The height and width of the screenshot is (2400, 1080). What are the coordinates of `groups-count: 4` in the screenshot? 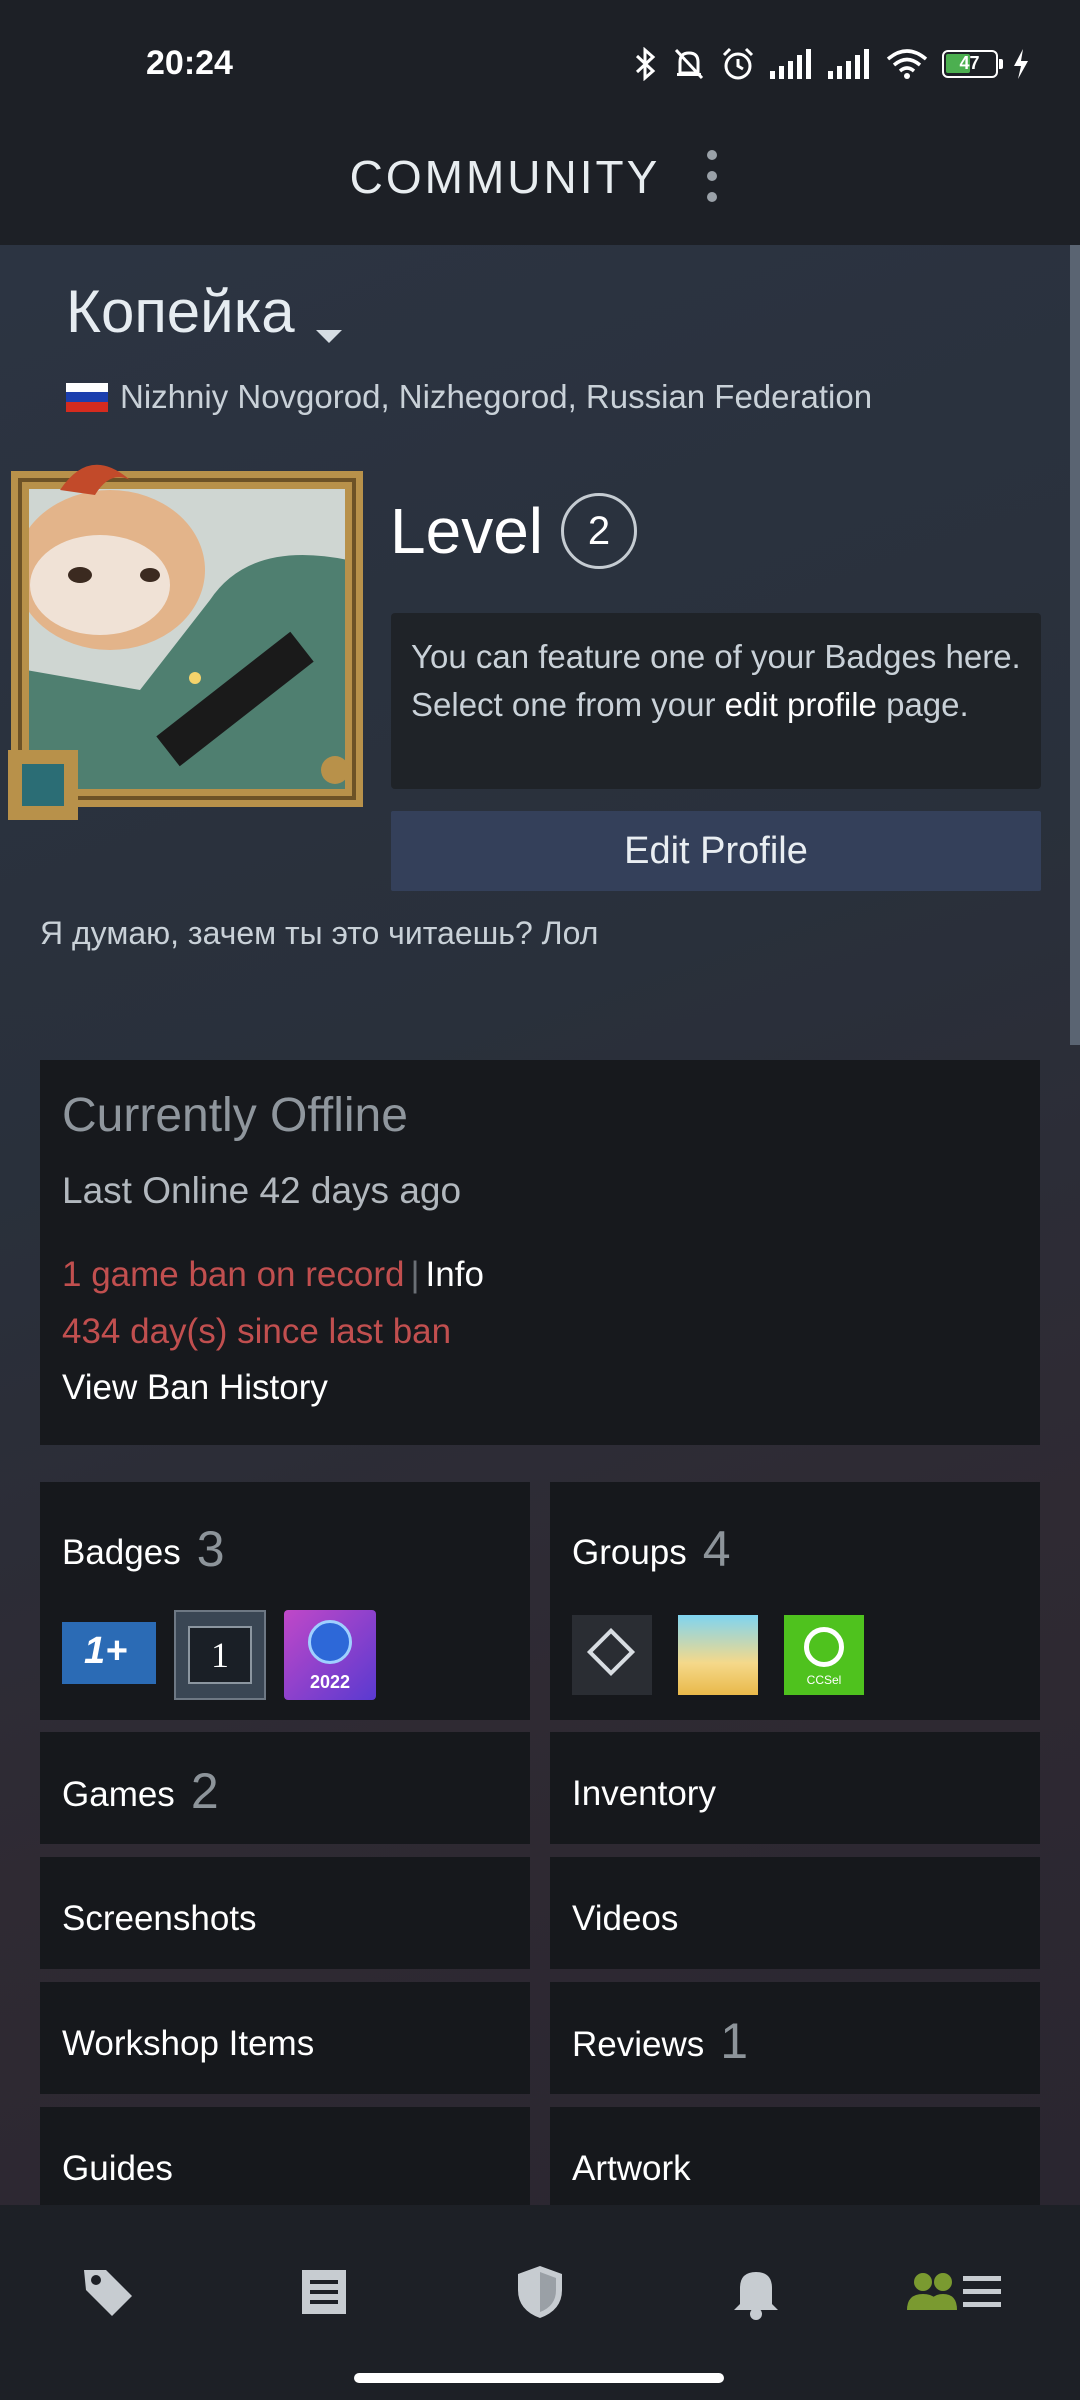 It's located at (716, 1549).